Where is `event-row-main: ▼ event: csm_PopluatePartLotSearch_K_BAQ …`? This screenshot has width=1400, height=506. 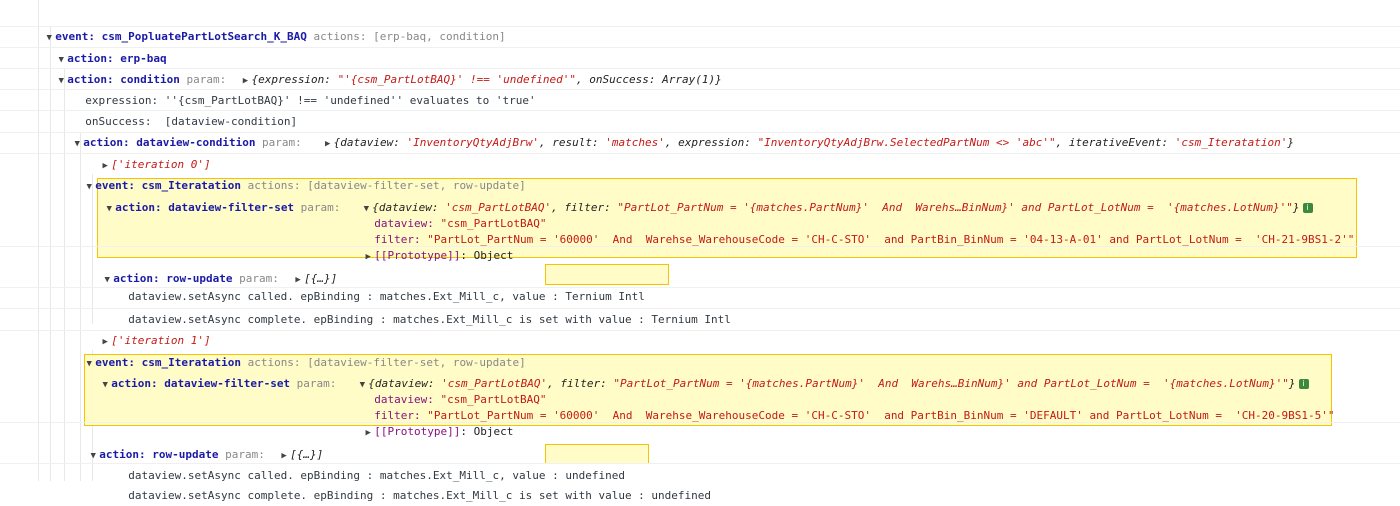
event-row-main: ▼ event: csm_PopluatePartLotSearch_K_BAQ … is located at coordinates (700, 24).